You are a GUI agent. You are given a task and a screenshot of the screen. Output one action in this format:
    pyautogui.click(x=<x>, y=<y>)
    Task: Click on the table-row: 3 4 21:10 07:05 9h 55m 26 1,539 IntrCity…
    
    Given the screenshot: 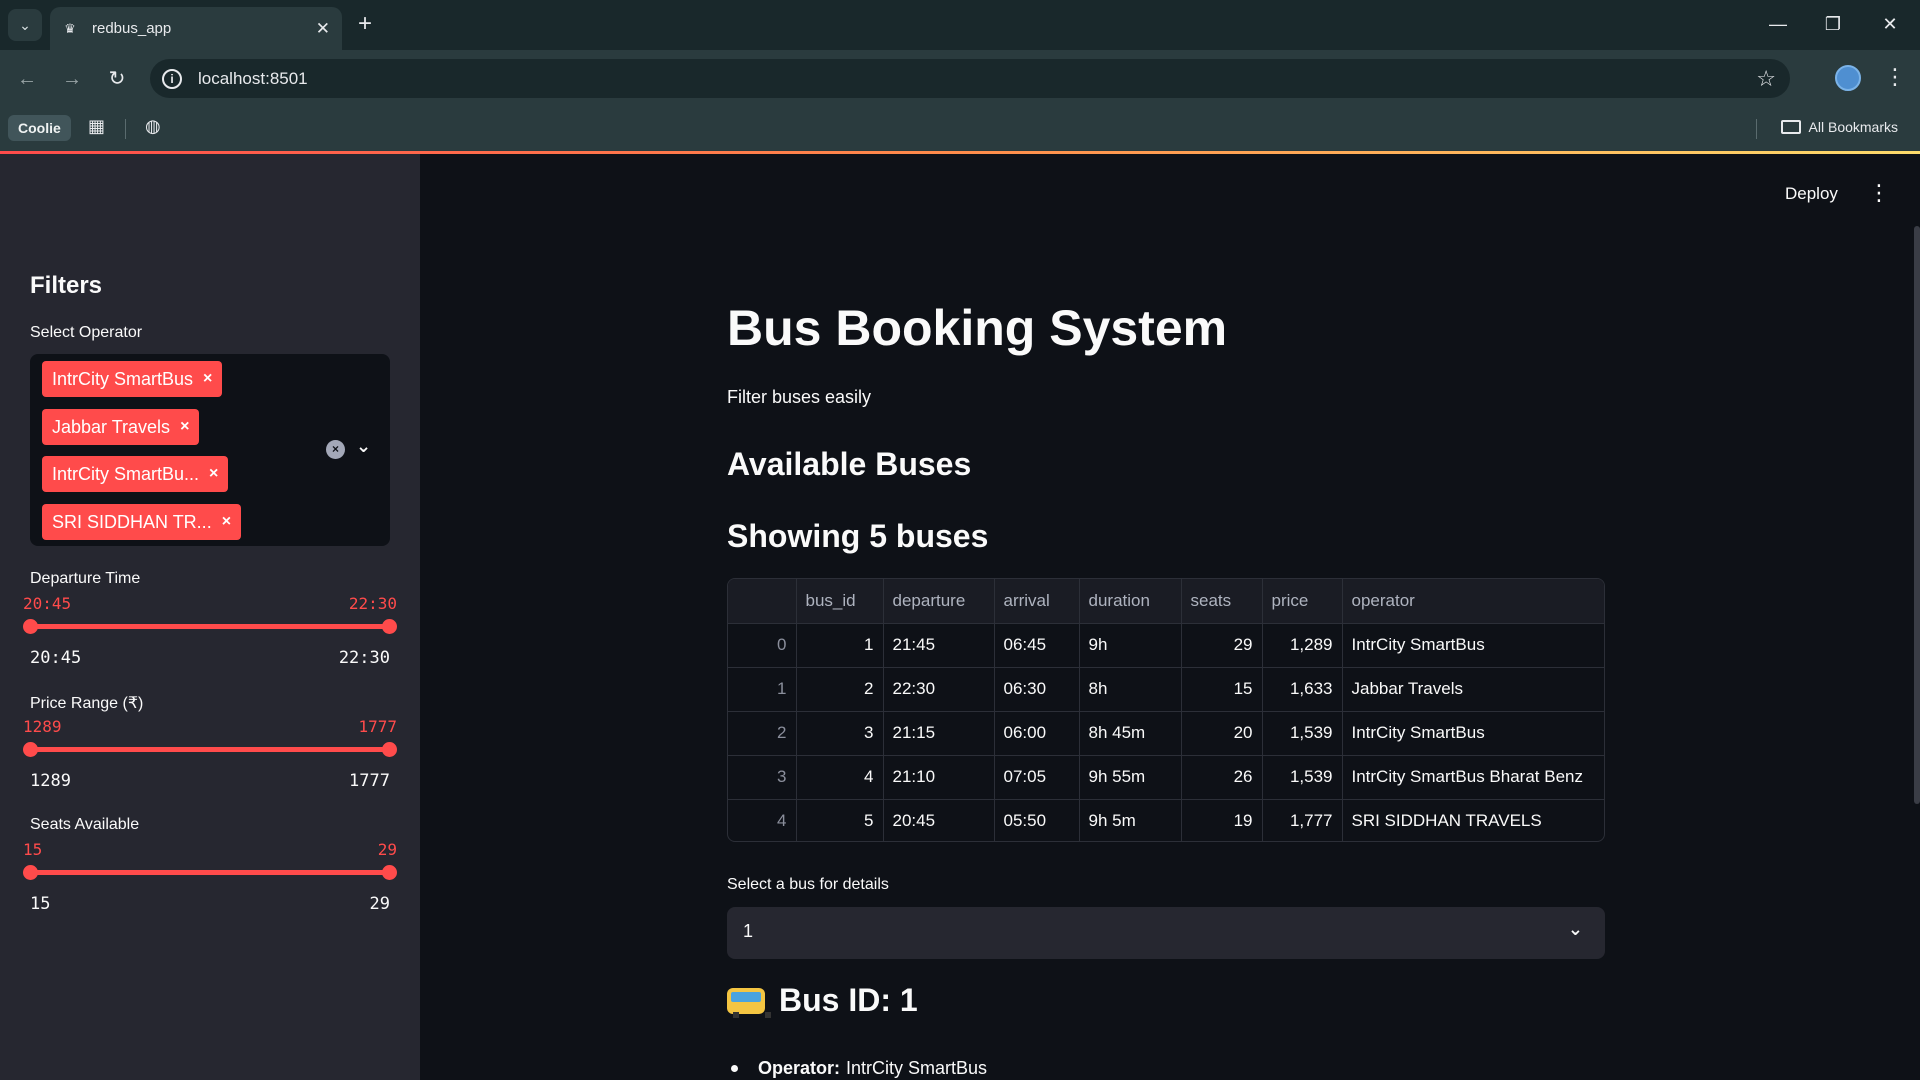 What is the action you would take?
    pyautogui.click(x=1166, y=777)
    